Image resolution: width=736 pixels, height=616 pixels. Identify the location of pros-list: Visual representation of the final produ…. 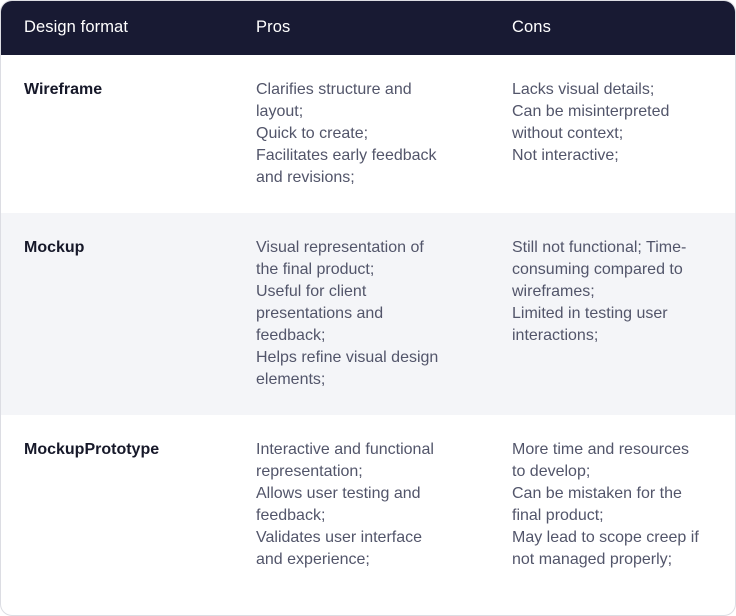
(348, 314).